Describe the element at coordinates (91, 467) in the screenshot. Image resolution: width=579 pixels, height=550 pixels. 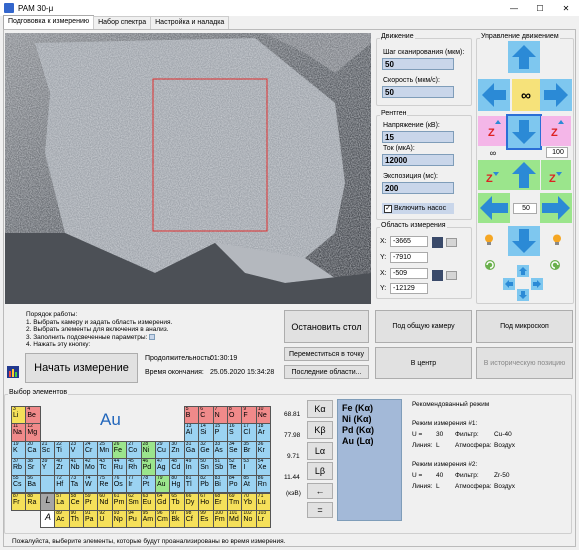
I see `element-cell: 42 Mo` at that location.